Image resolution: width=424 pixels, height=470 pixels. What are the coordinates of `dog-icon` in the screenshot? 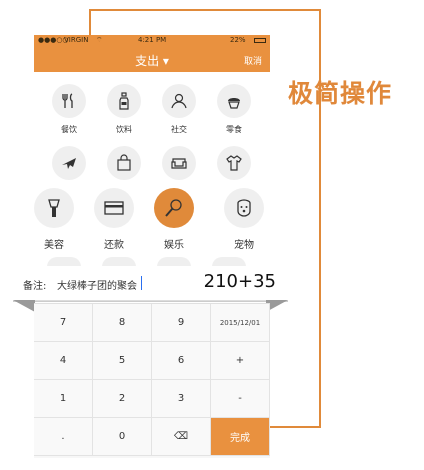 It's located at (244, 208).